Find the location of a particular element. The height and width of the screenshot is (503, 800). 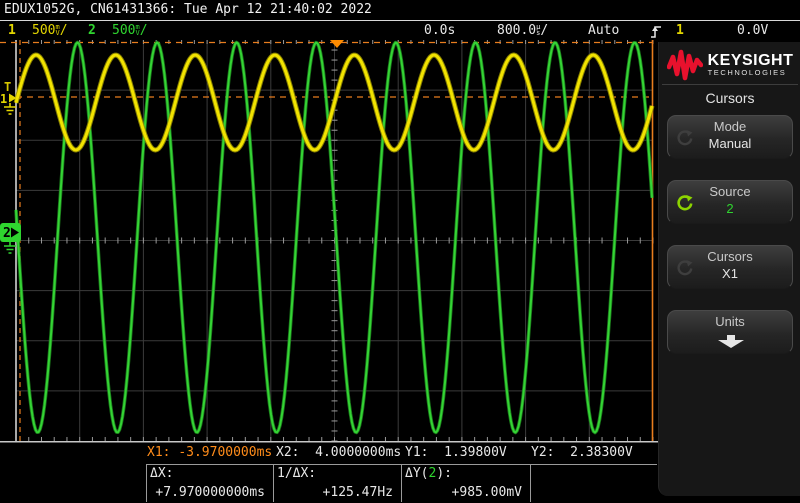

ch1-scale: 500m V/ is located at coordinates (50, 30).